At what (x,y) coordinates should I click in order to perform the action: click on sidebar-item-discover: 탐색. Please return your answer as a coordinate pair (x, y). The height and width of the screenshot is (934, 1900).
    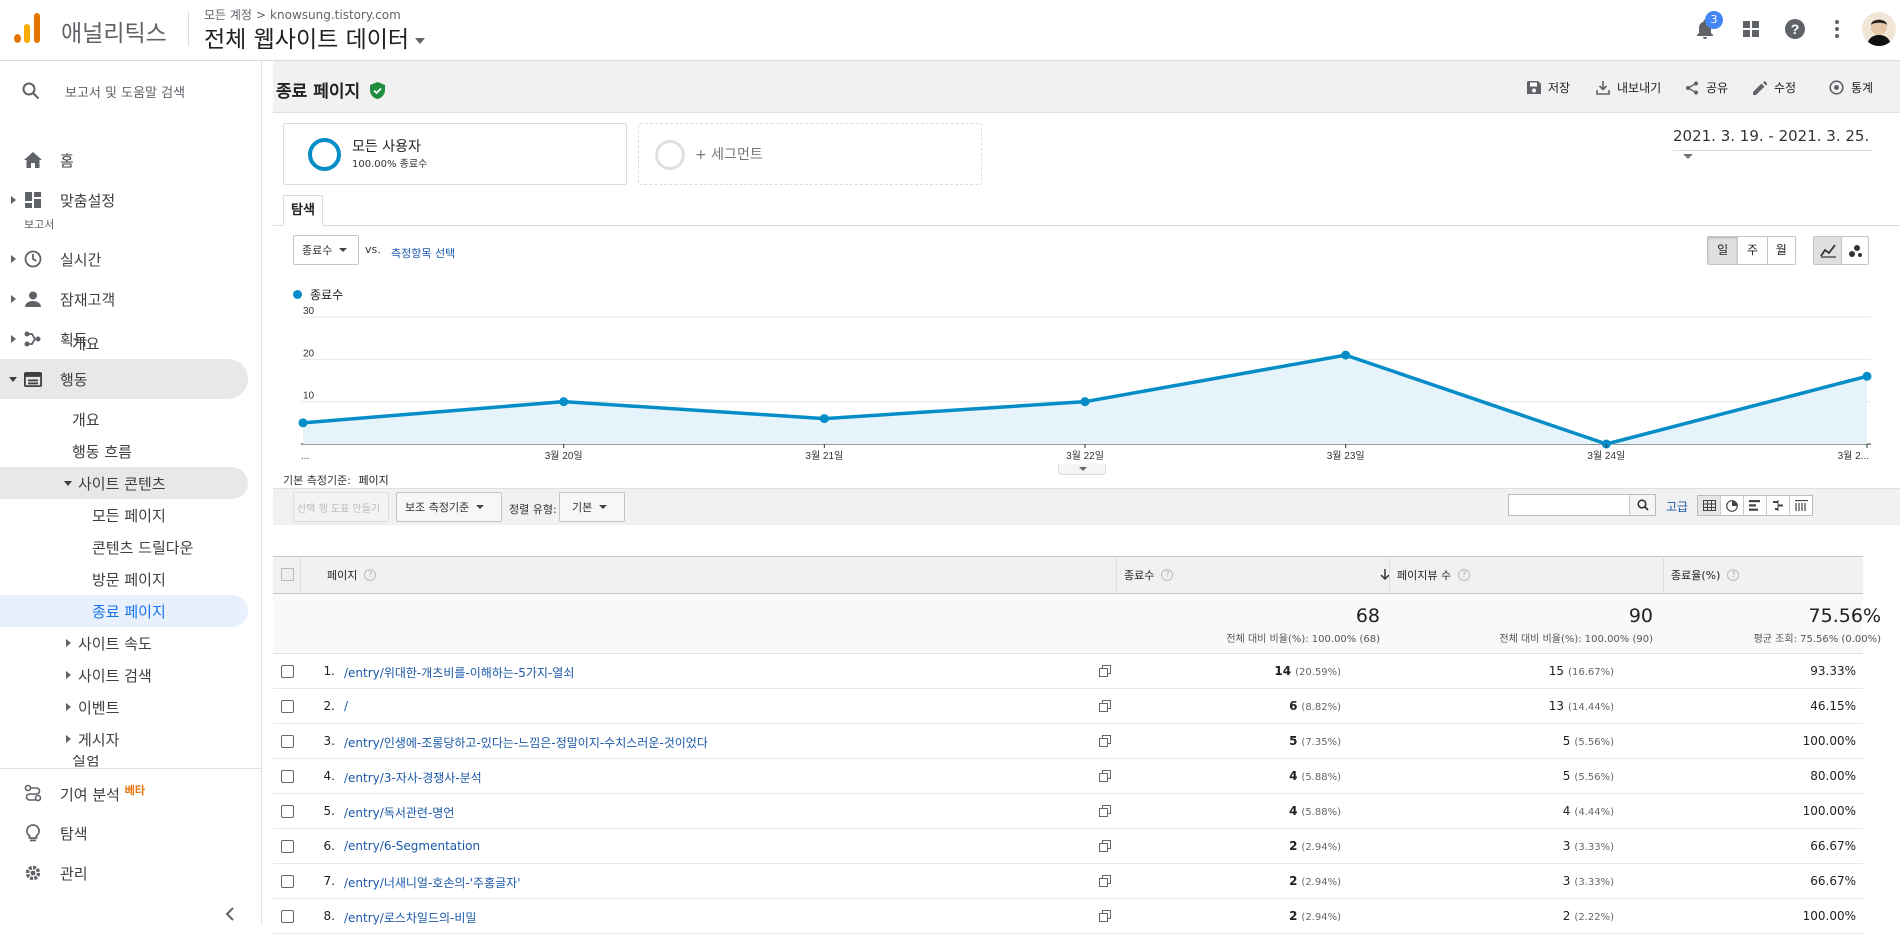
    Looking at the image, I should click on (124, 833).